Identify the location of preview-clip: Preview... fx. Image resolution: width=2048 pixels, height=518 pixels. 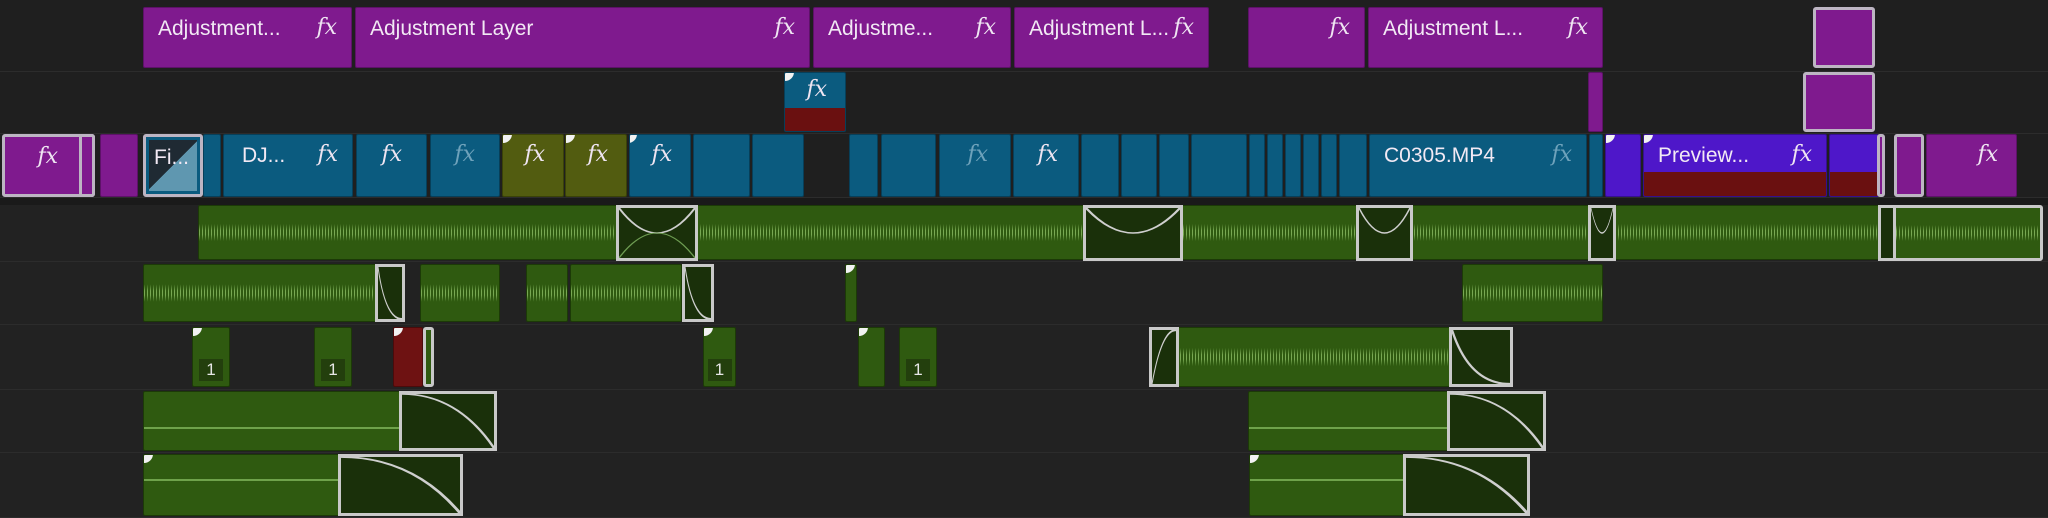
(1735, 165).